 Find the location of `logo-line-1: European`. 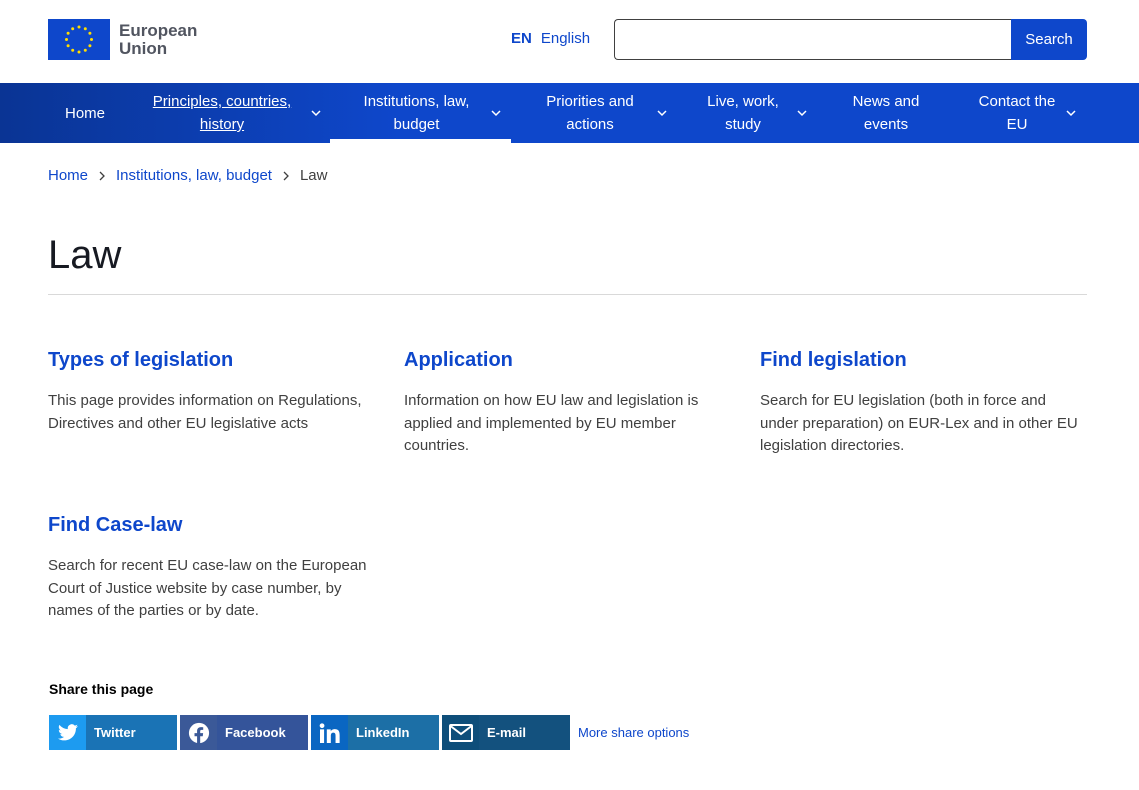

logo-line-1: European is located at coordinates (158, 30).